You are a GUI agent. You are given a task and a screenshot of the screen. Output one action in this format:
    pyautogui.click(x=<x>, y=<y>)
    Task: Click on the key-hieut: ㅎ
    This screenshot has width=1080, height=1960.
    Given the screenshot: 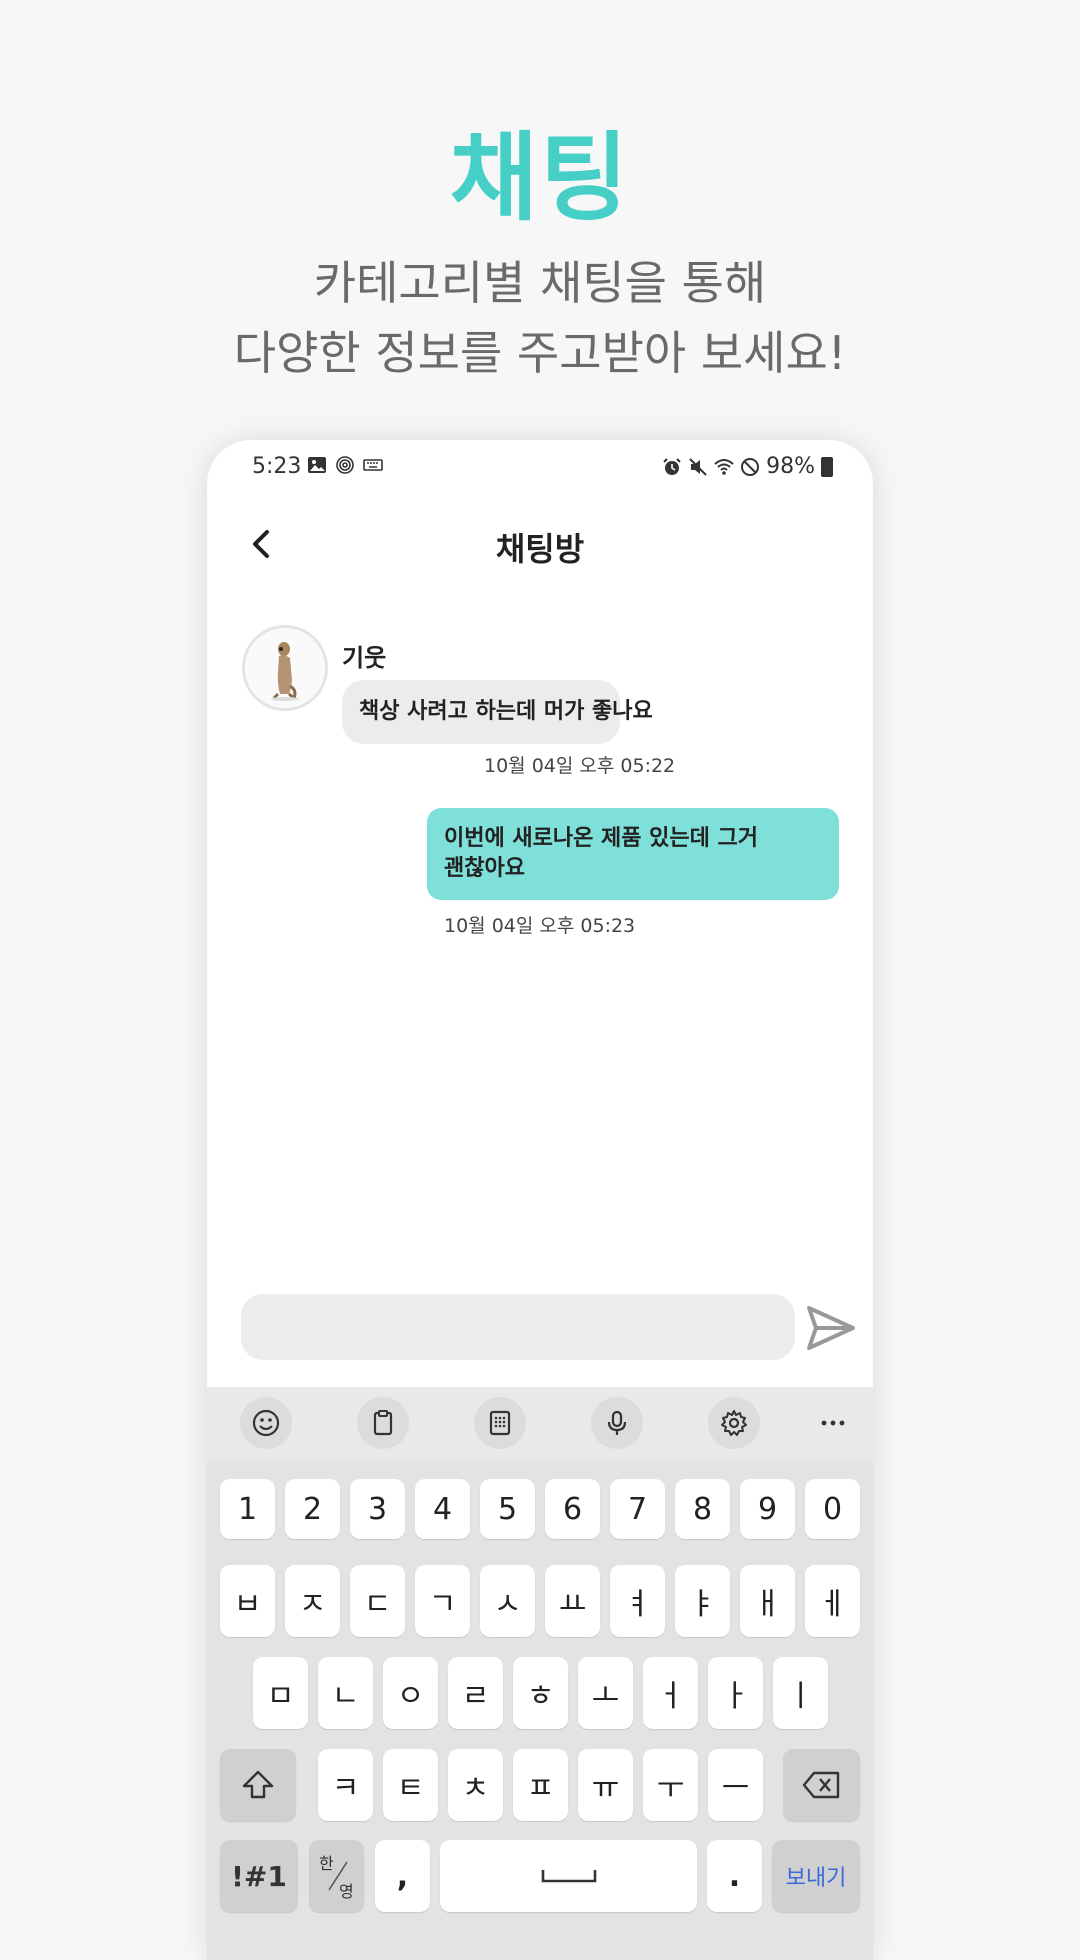 What is the action you would take?
    pyautogui.click(x=540, y=1693)
    